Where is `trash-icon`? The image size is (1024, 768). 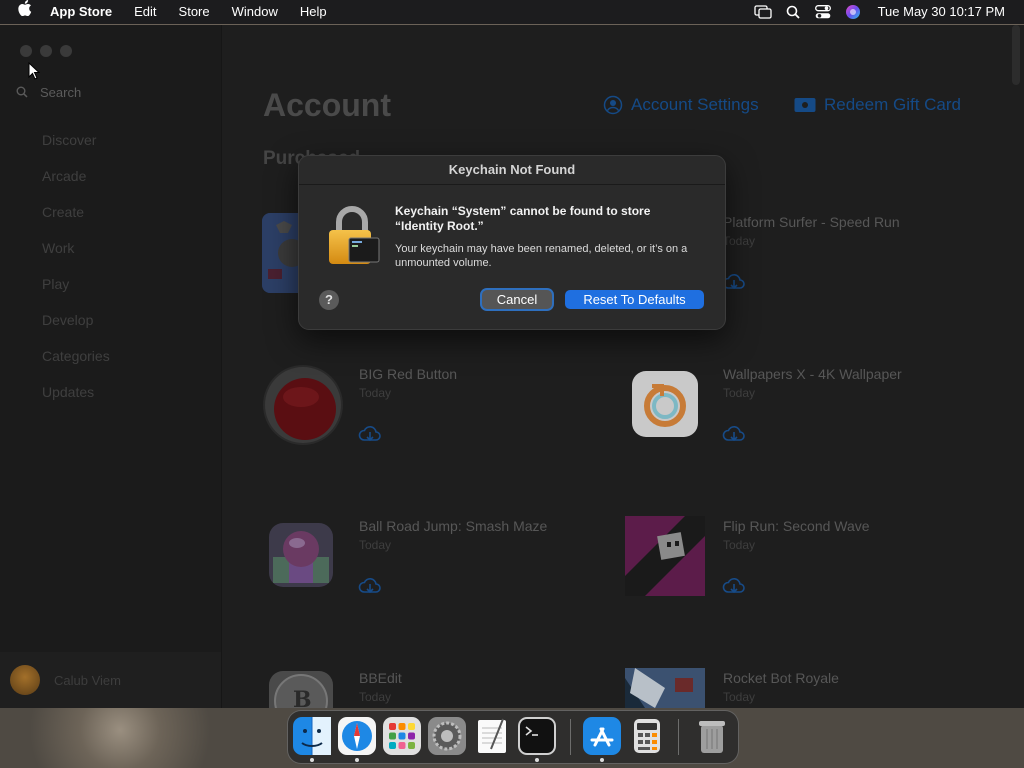 trash-icon is located at coordinates (712, 736).